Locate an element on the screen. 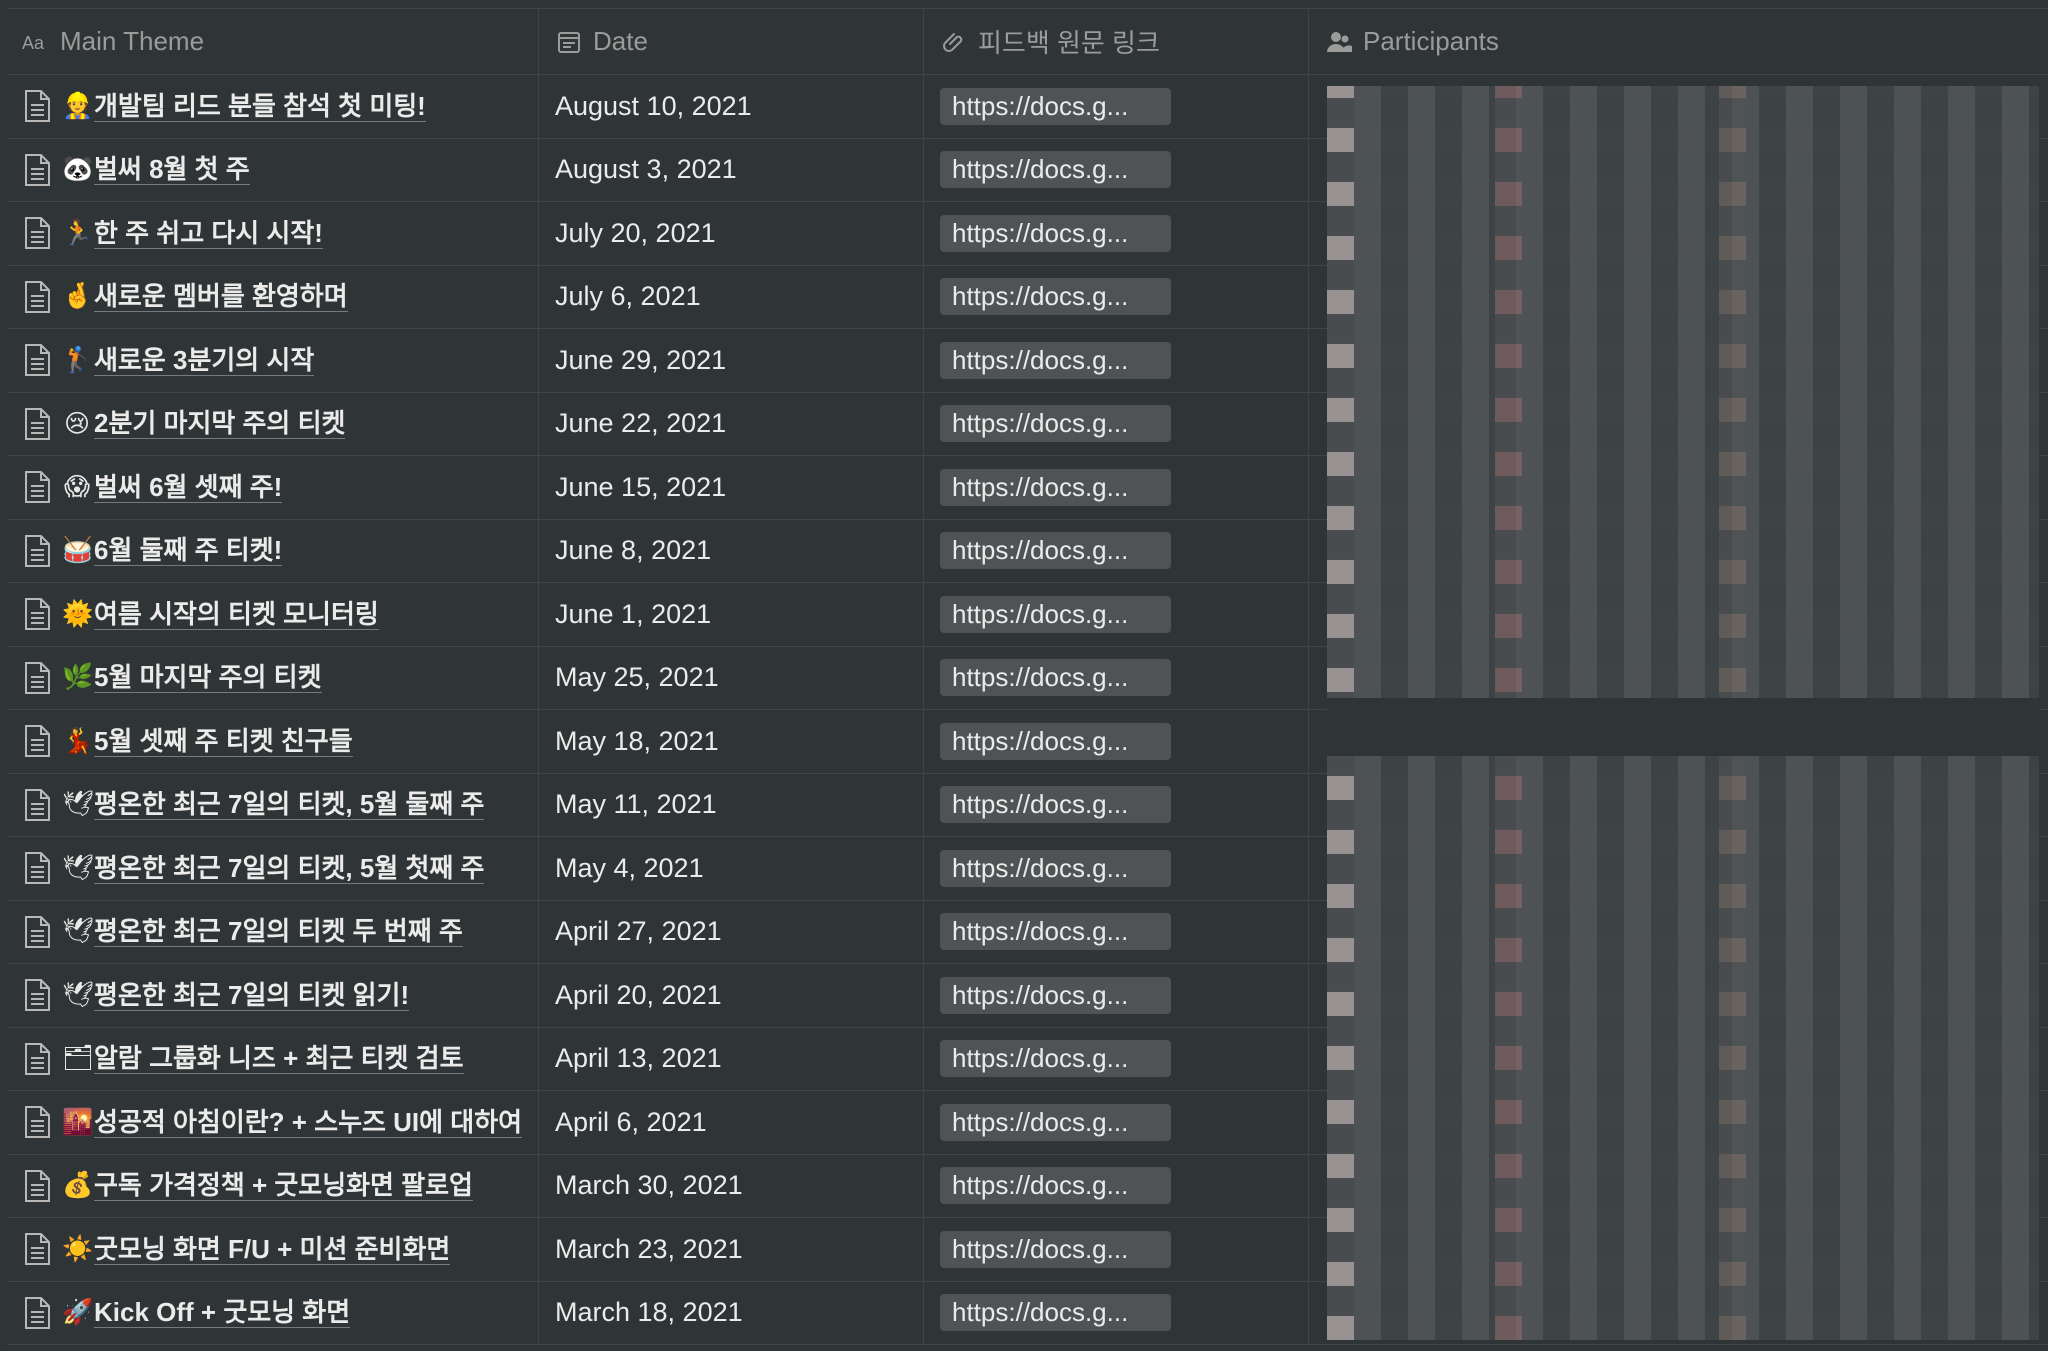 This screenshot has height=1351, width=2048. main-theme-cell: 🏌 새로운 3분기의 시작 is located at coordinates (273, 360).